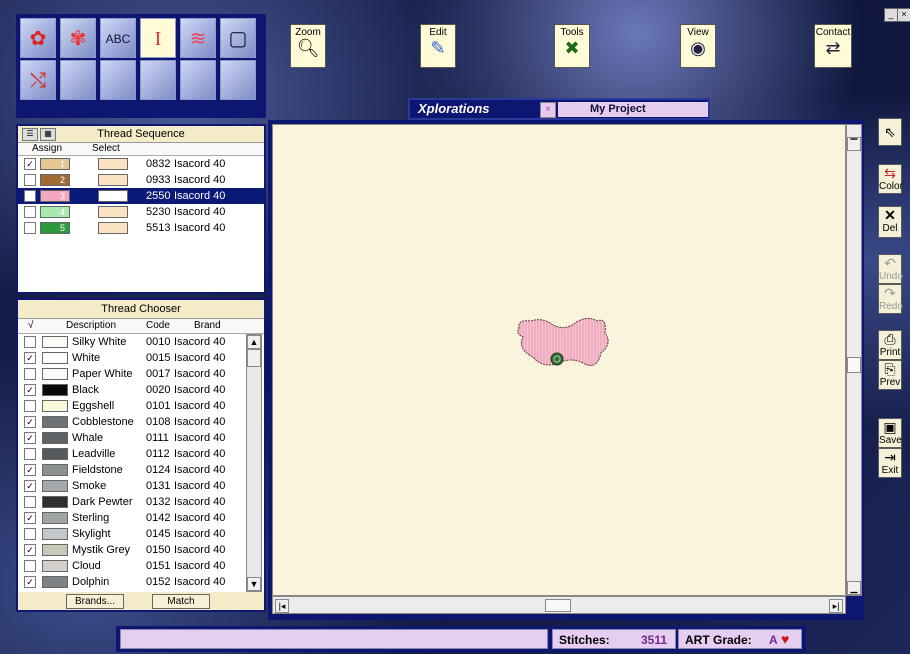  Describe the element at coordinates (141, 438) in the screenshot. I see `thread-chooser-row: ✓ Whale 0111 Isacord 40` at that location.